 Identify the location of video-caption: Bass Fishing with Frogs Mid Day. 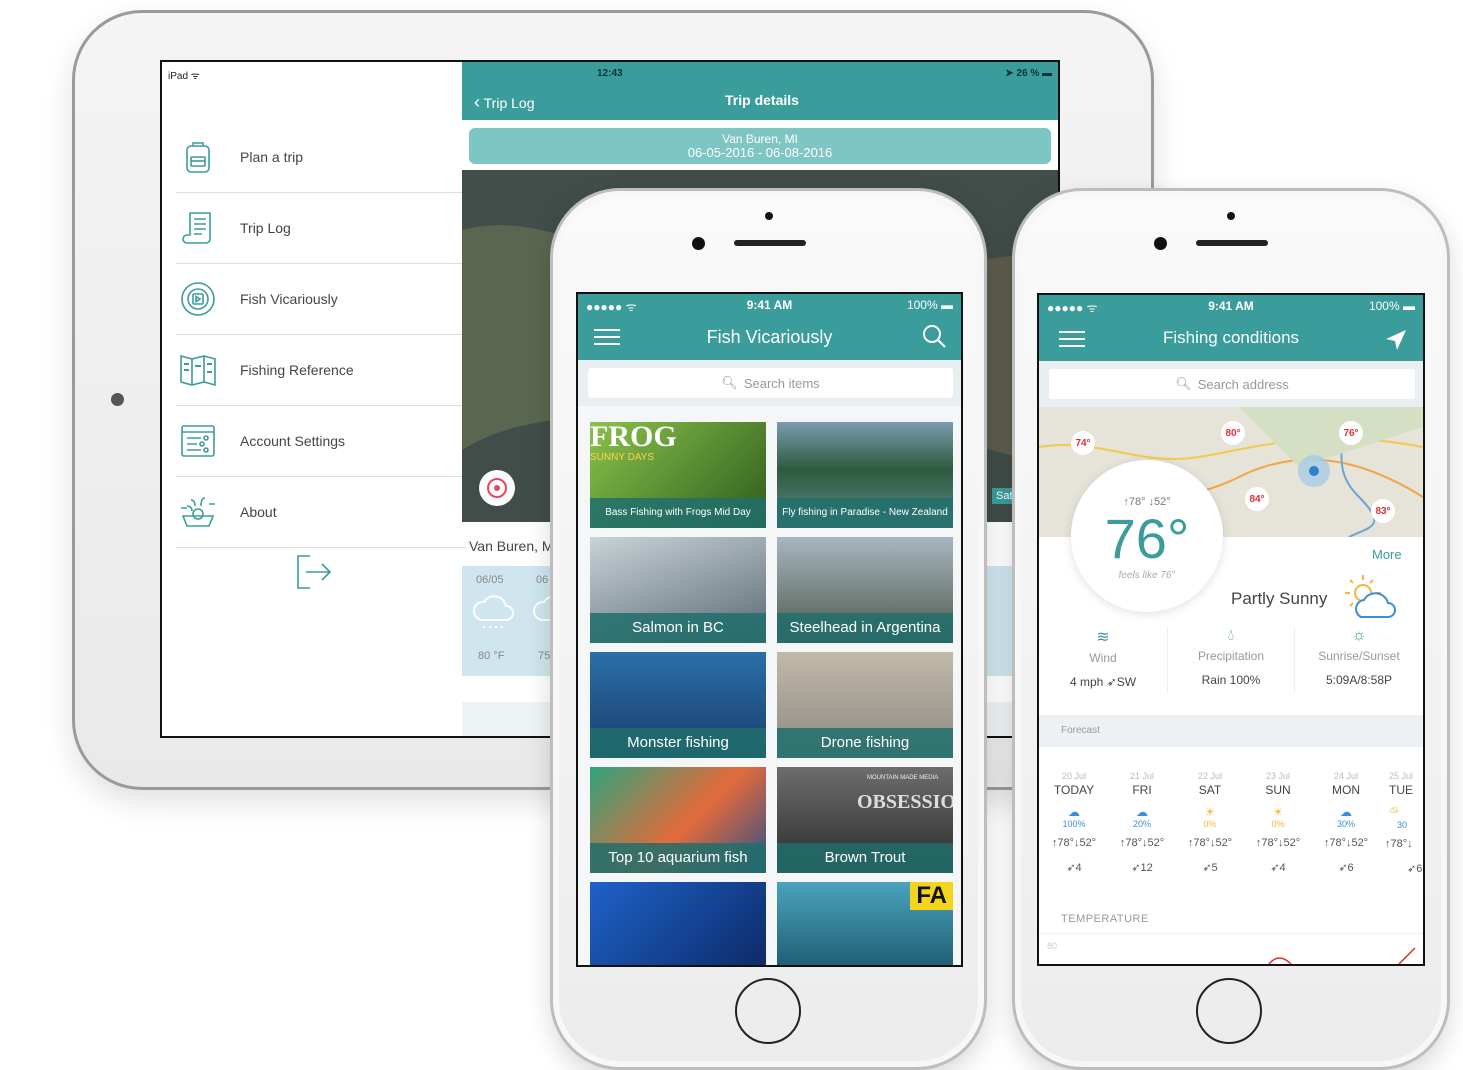
(678, 513).